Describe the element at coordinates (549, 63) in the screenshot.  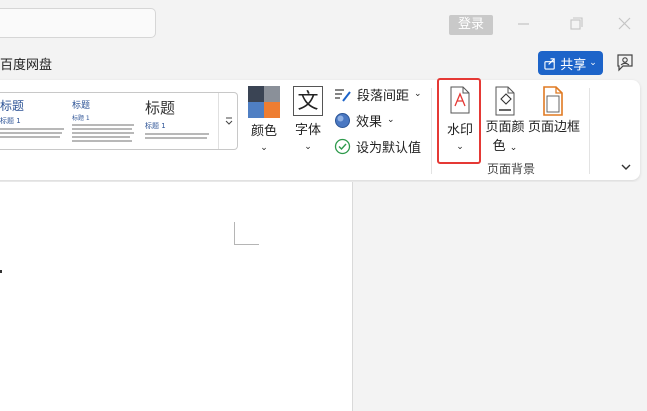
I see `share-icon` at that location.